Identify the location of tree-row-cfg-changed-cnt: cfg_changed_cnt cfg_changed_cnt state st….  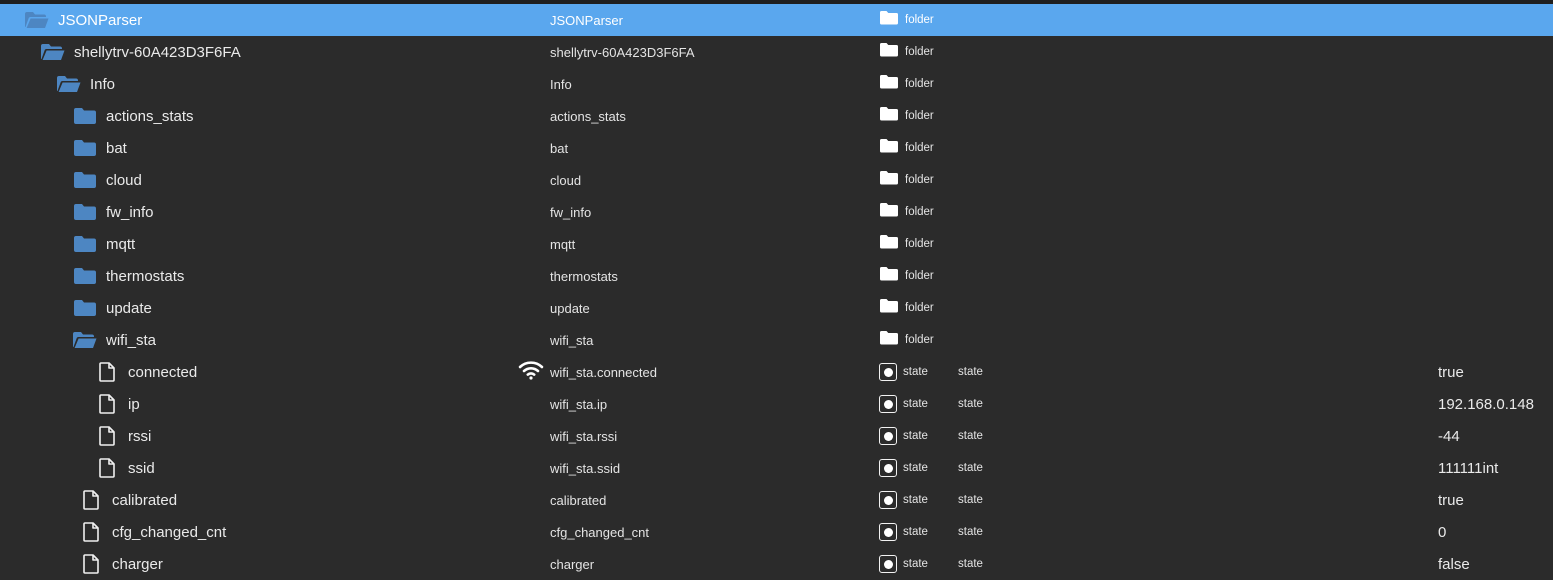
(776, 532).